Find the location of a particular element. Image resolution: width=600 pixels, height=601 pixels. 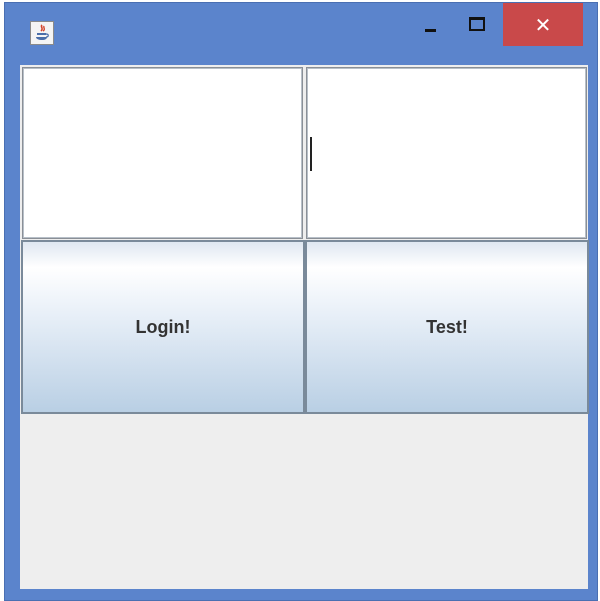

minimize-icon is located at coordinates (430, 30).